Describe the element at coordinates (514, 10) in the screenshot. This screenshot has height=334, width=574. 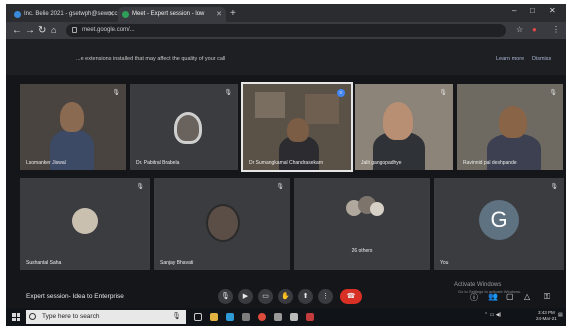
I see `minimize-button: –` at that location.